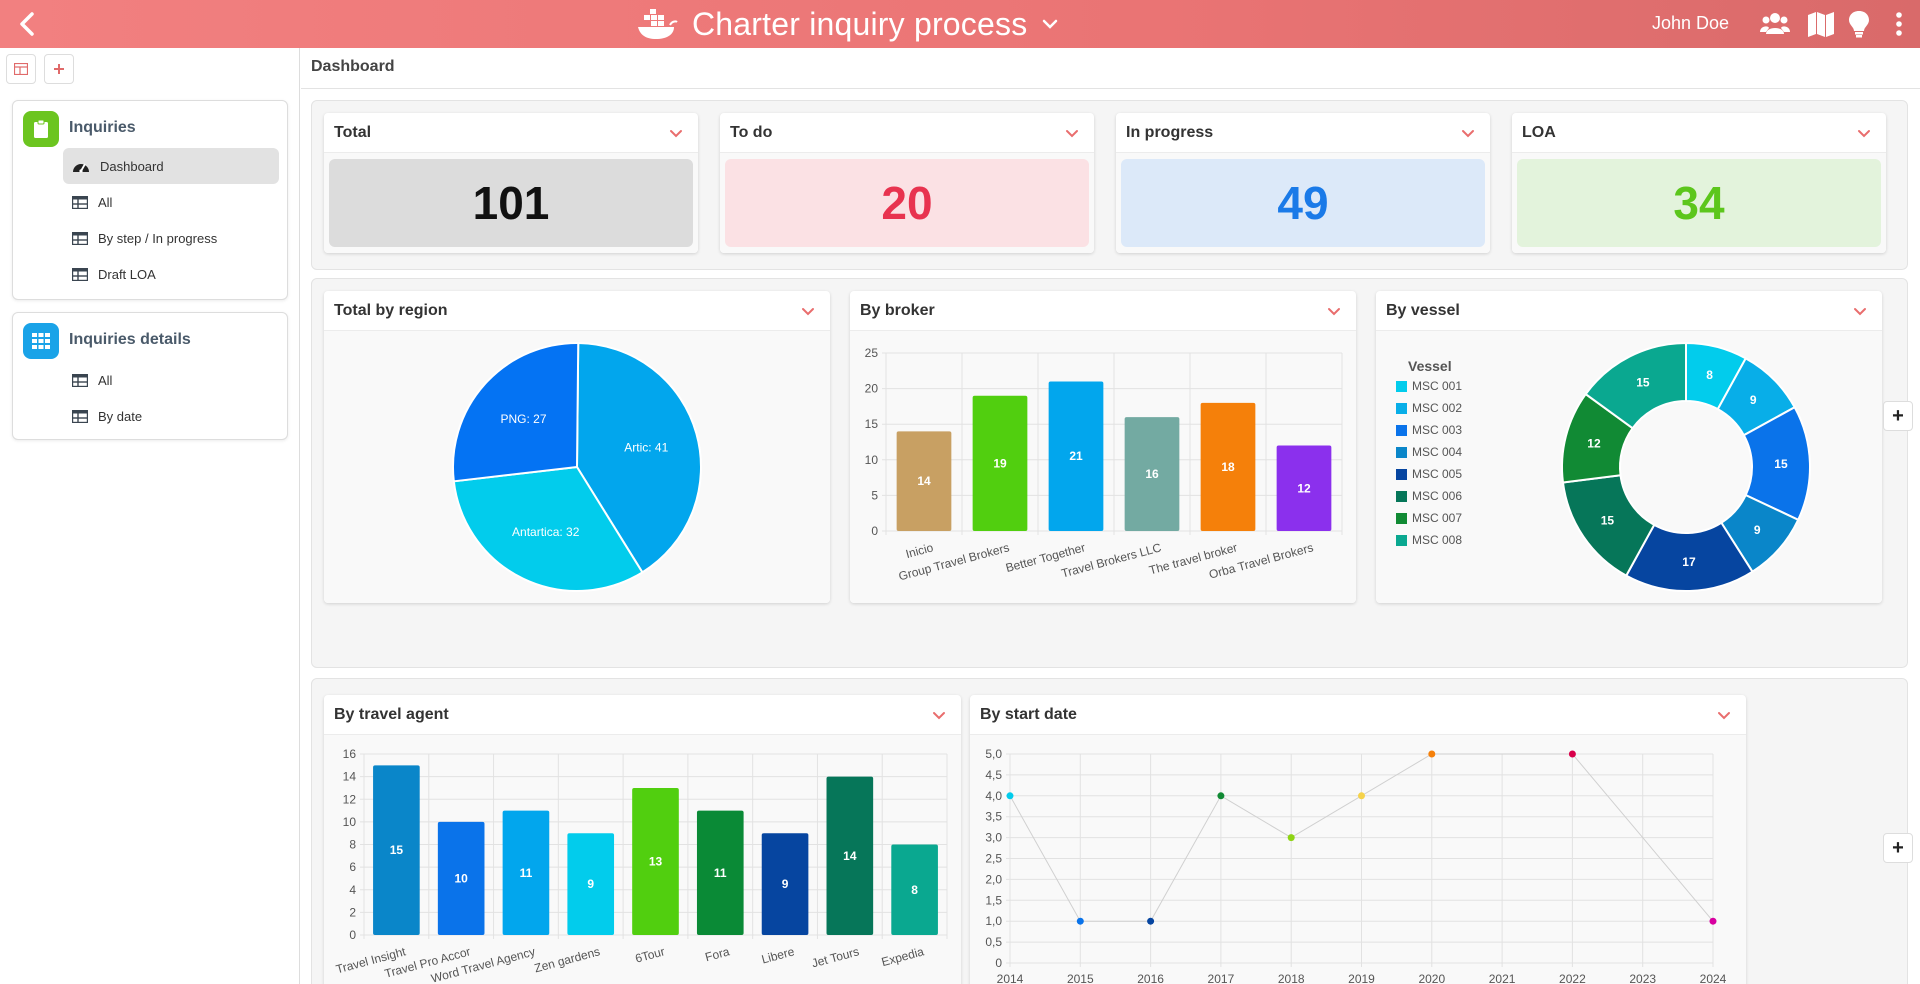 Image resolution: width=1920 pixels, height=984 pixels. Describe the element at coordinates (897, 310) in the screenshot. I see `card-title: By broker` at that location.